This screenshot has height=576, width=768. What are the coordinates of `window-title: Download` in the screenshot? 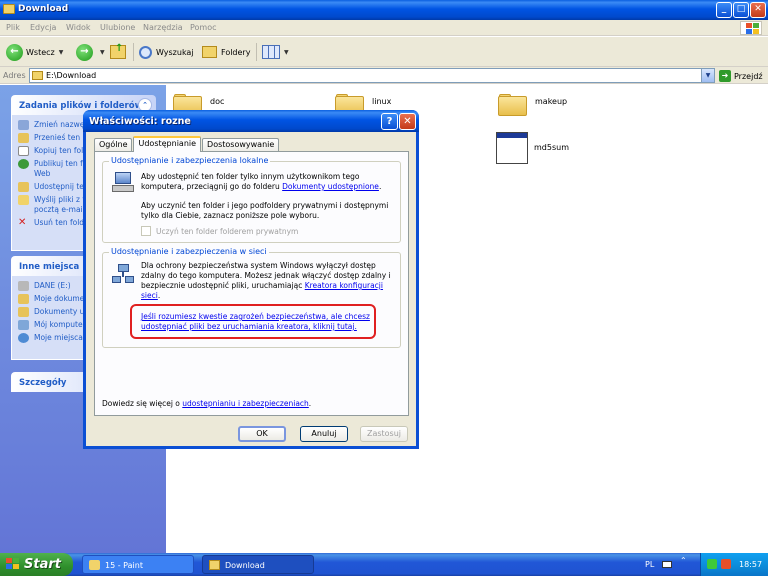 It's located at (43, 9).